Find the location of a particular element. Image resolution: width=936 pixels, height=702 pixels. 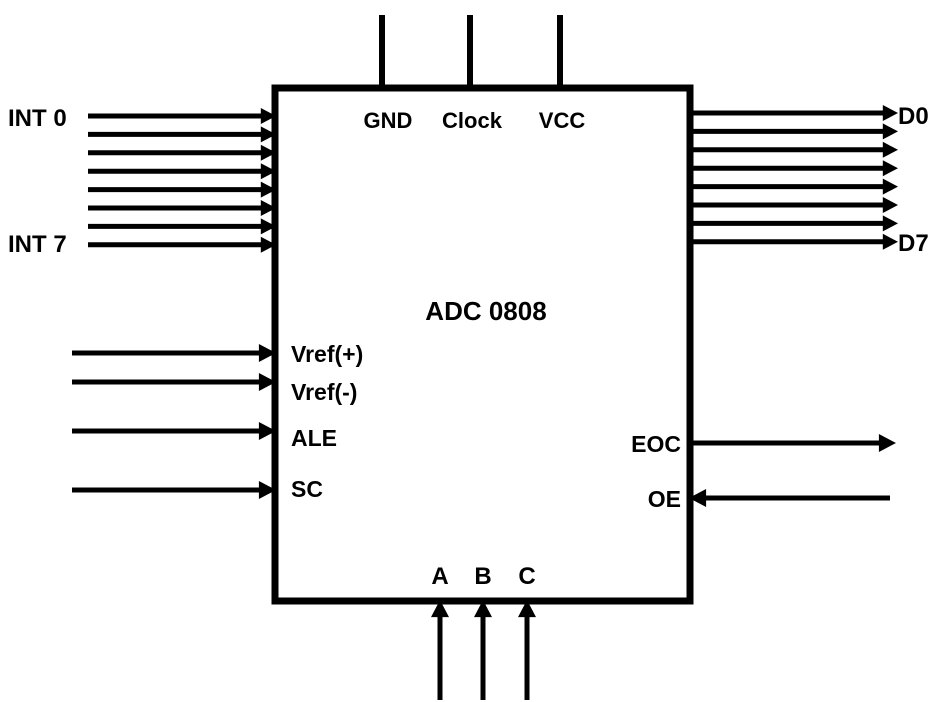

top-pin-label-vcc: VCC is located at coordinates (562, 120).